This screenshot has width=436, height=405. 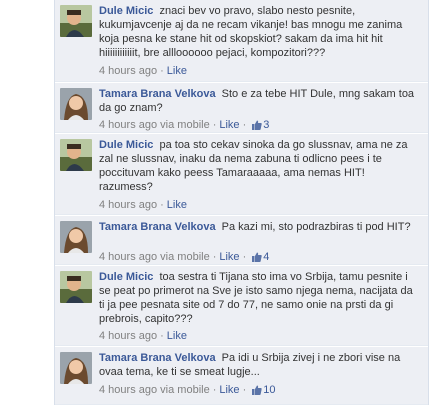 I want to click on like-count: 4, so click(x=259, y=257).